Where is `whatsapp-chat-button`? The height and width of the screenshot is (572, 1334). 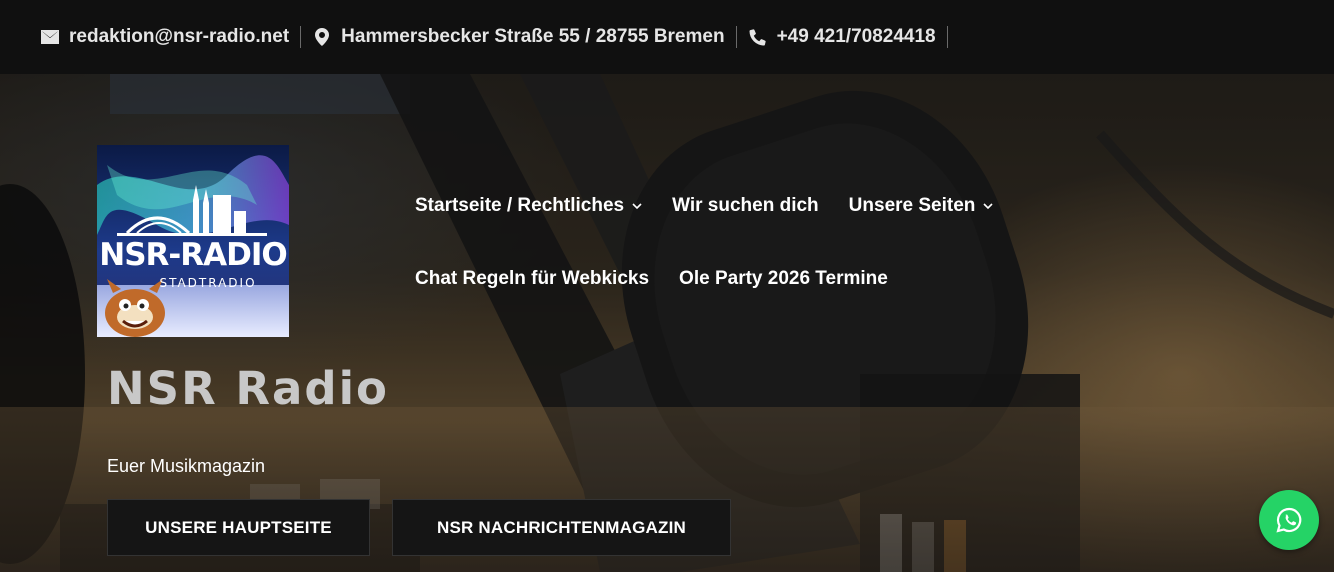
whatsapp-chat-button is located at coordinates (1289, 520).